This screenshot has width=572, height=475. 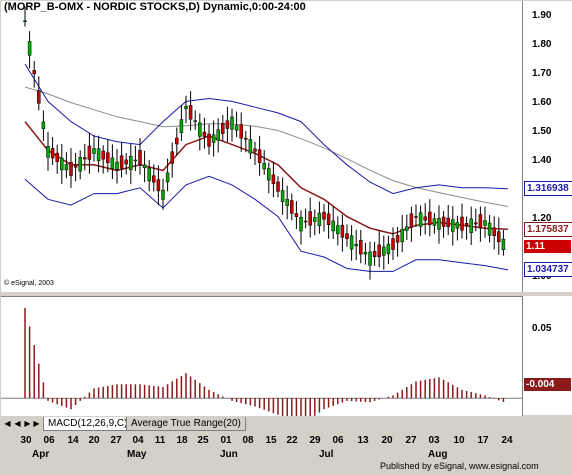 What do you see at coordinates (315, 440) in the screenshot?
I see `date-tick: 29` at bounding box center [315, 440].